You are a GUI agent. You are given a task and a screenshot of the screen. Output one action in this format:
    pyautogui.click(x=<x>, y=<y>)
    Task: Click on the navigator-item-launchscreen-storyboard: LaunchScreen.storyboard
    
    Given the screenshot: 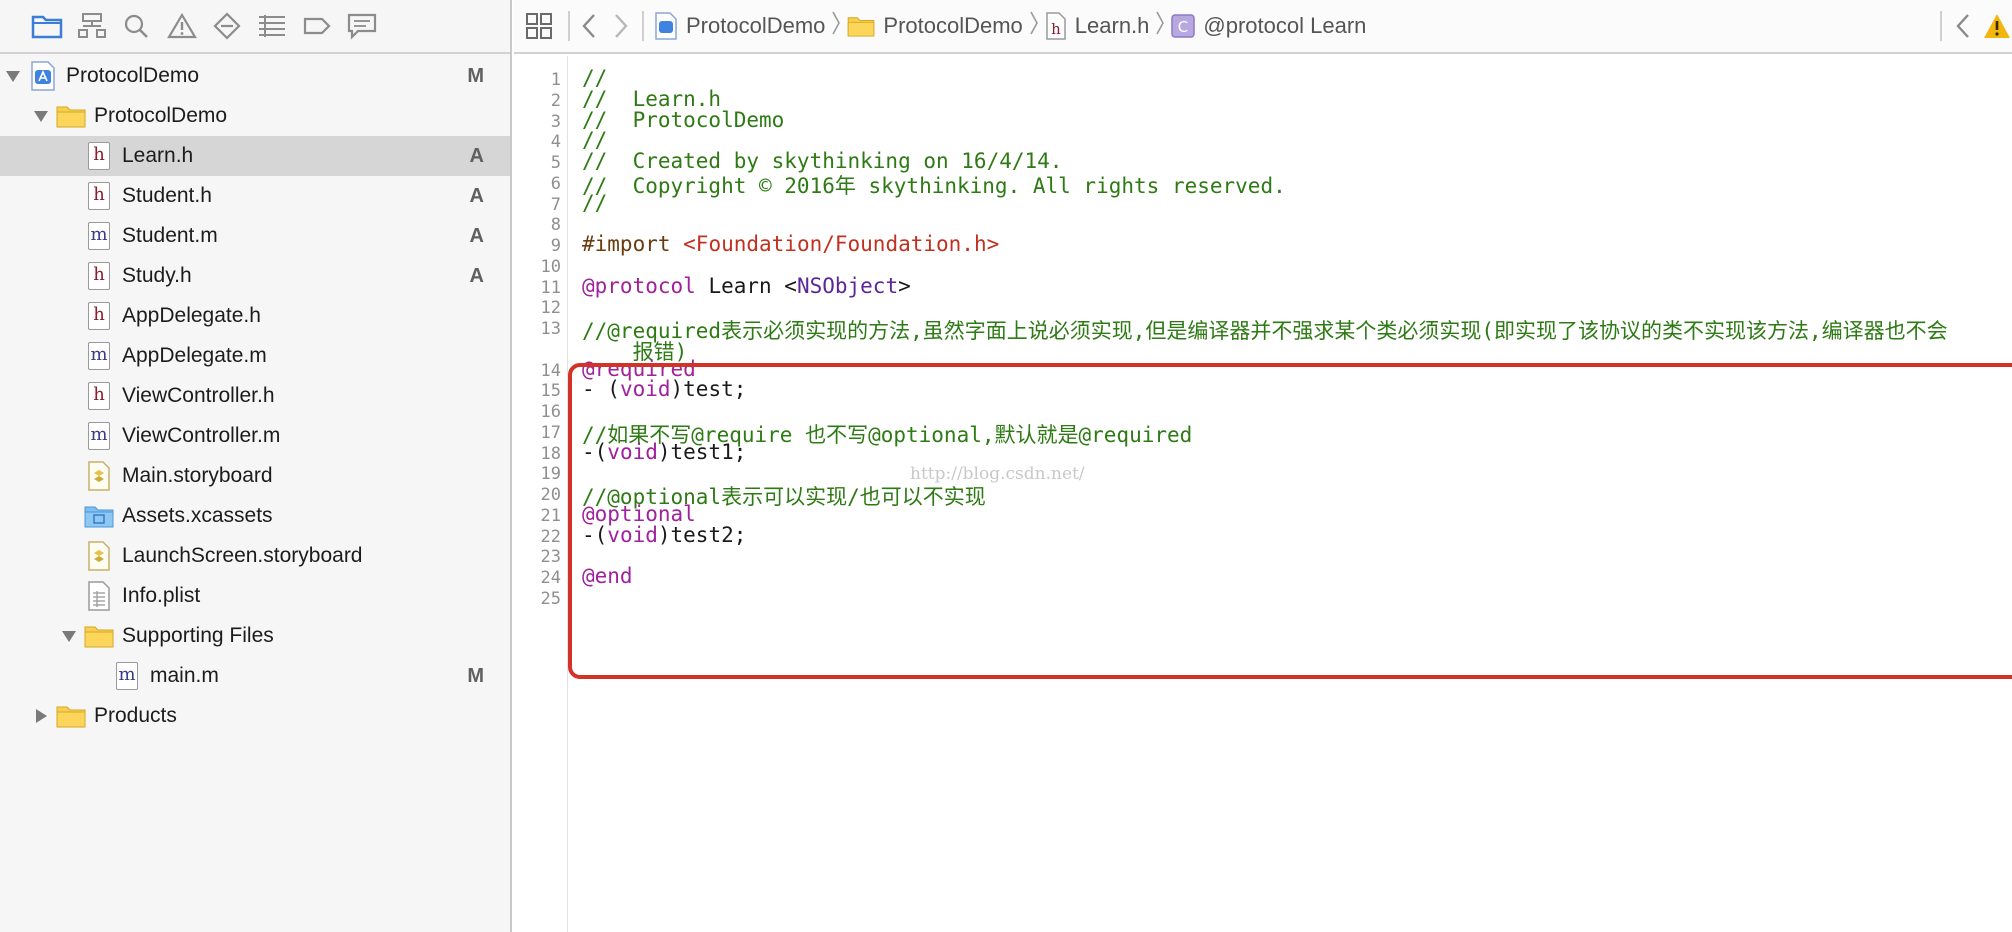 What is the action you would take?
    pyautogui.click(x=255, y=556)
    